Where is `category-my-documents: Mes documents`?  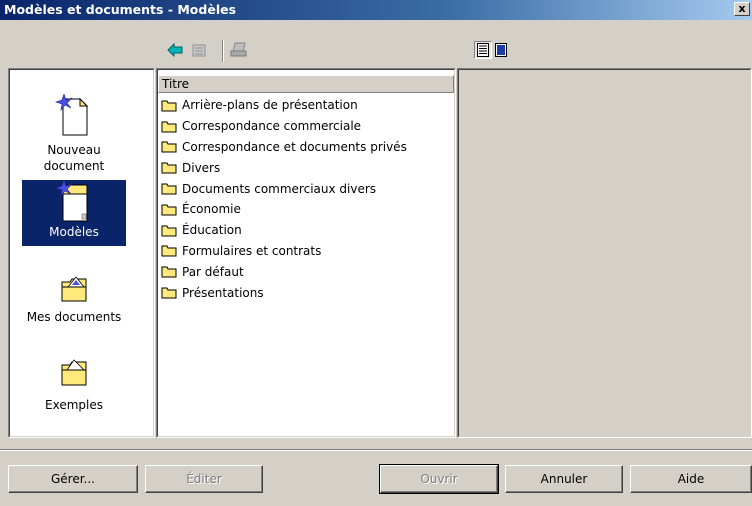 category-my-documents: Mes documents is located at coordinates (74, 300).